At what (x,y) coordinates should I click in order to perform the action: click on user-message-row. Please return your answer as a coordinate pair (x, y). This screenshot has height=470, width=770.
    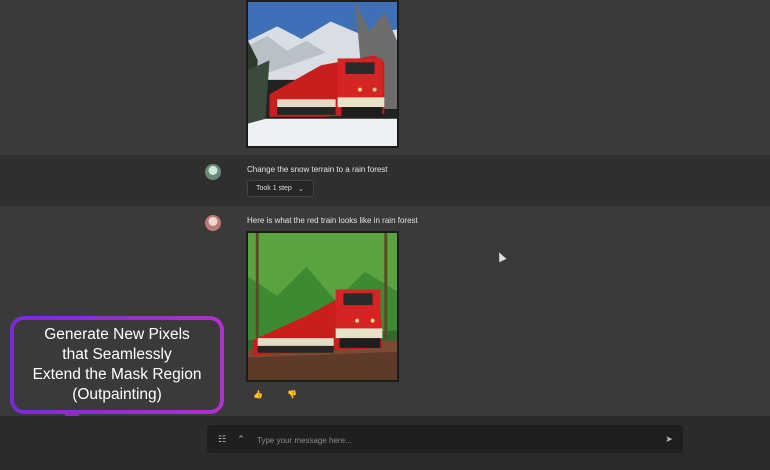
    Looking at the image, I should click on (385, 180).